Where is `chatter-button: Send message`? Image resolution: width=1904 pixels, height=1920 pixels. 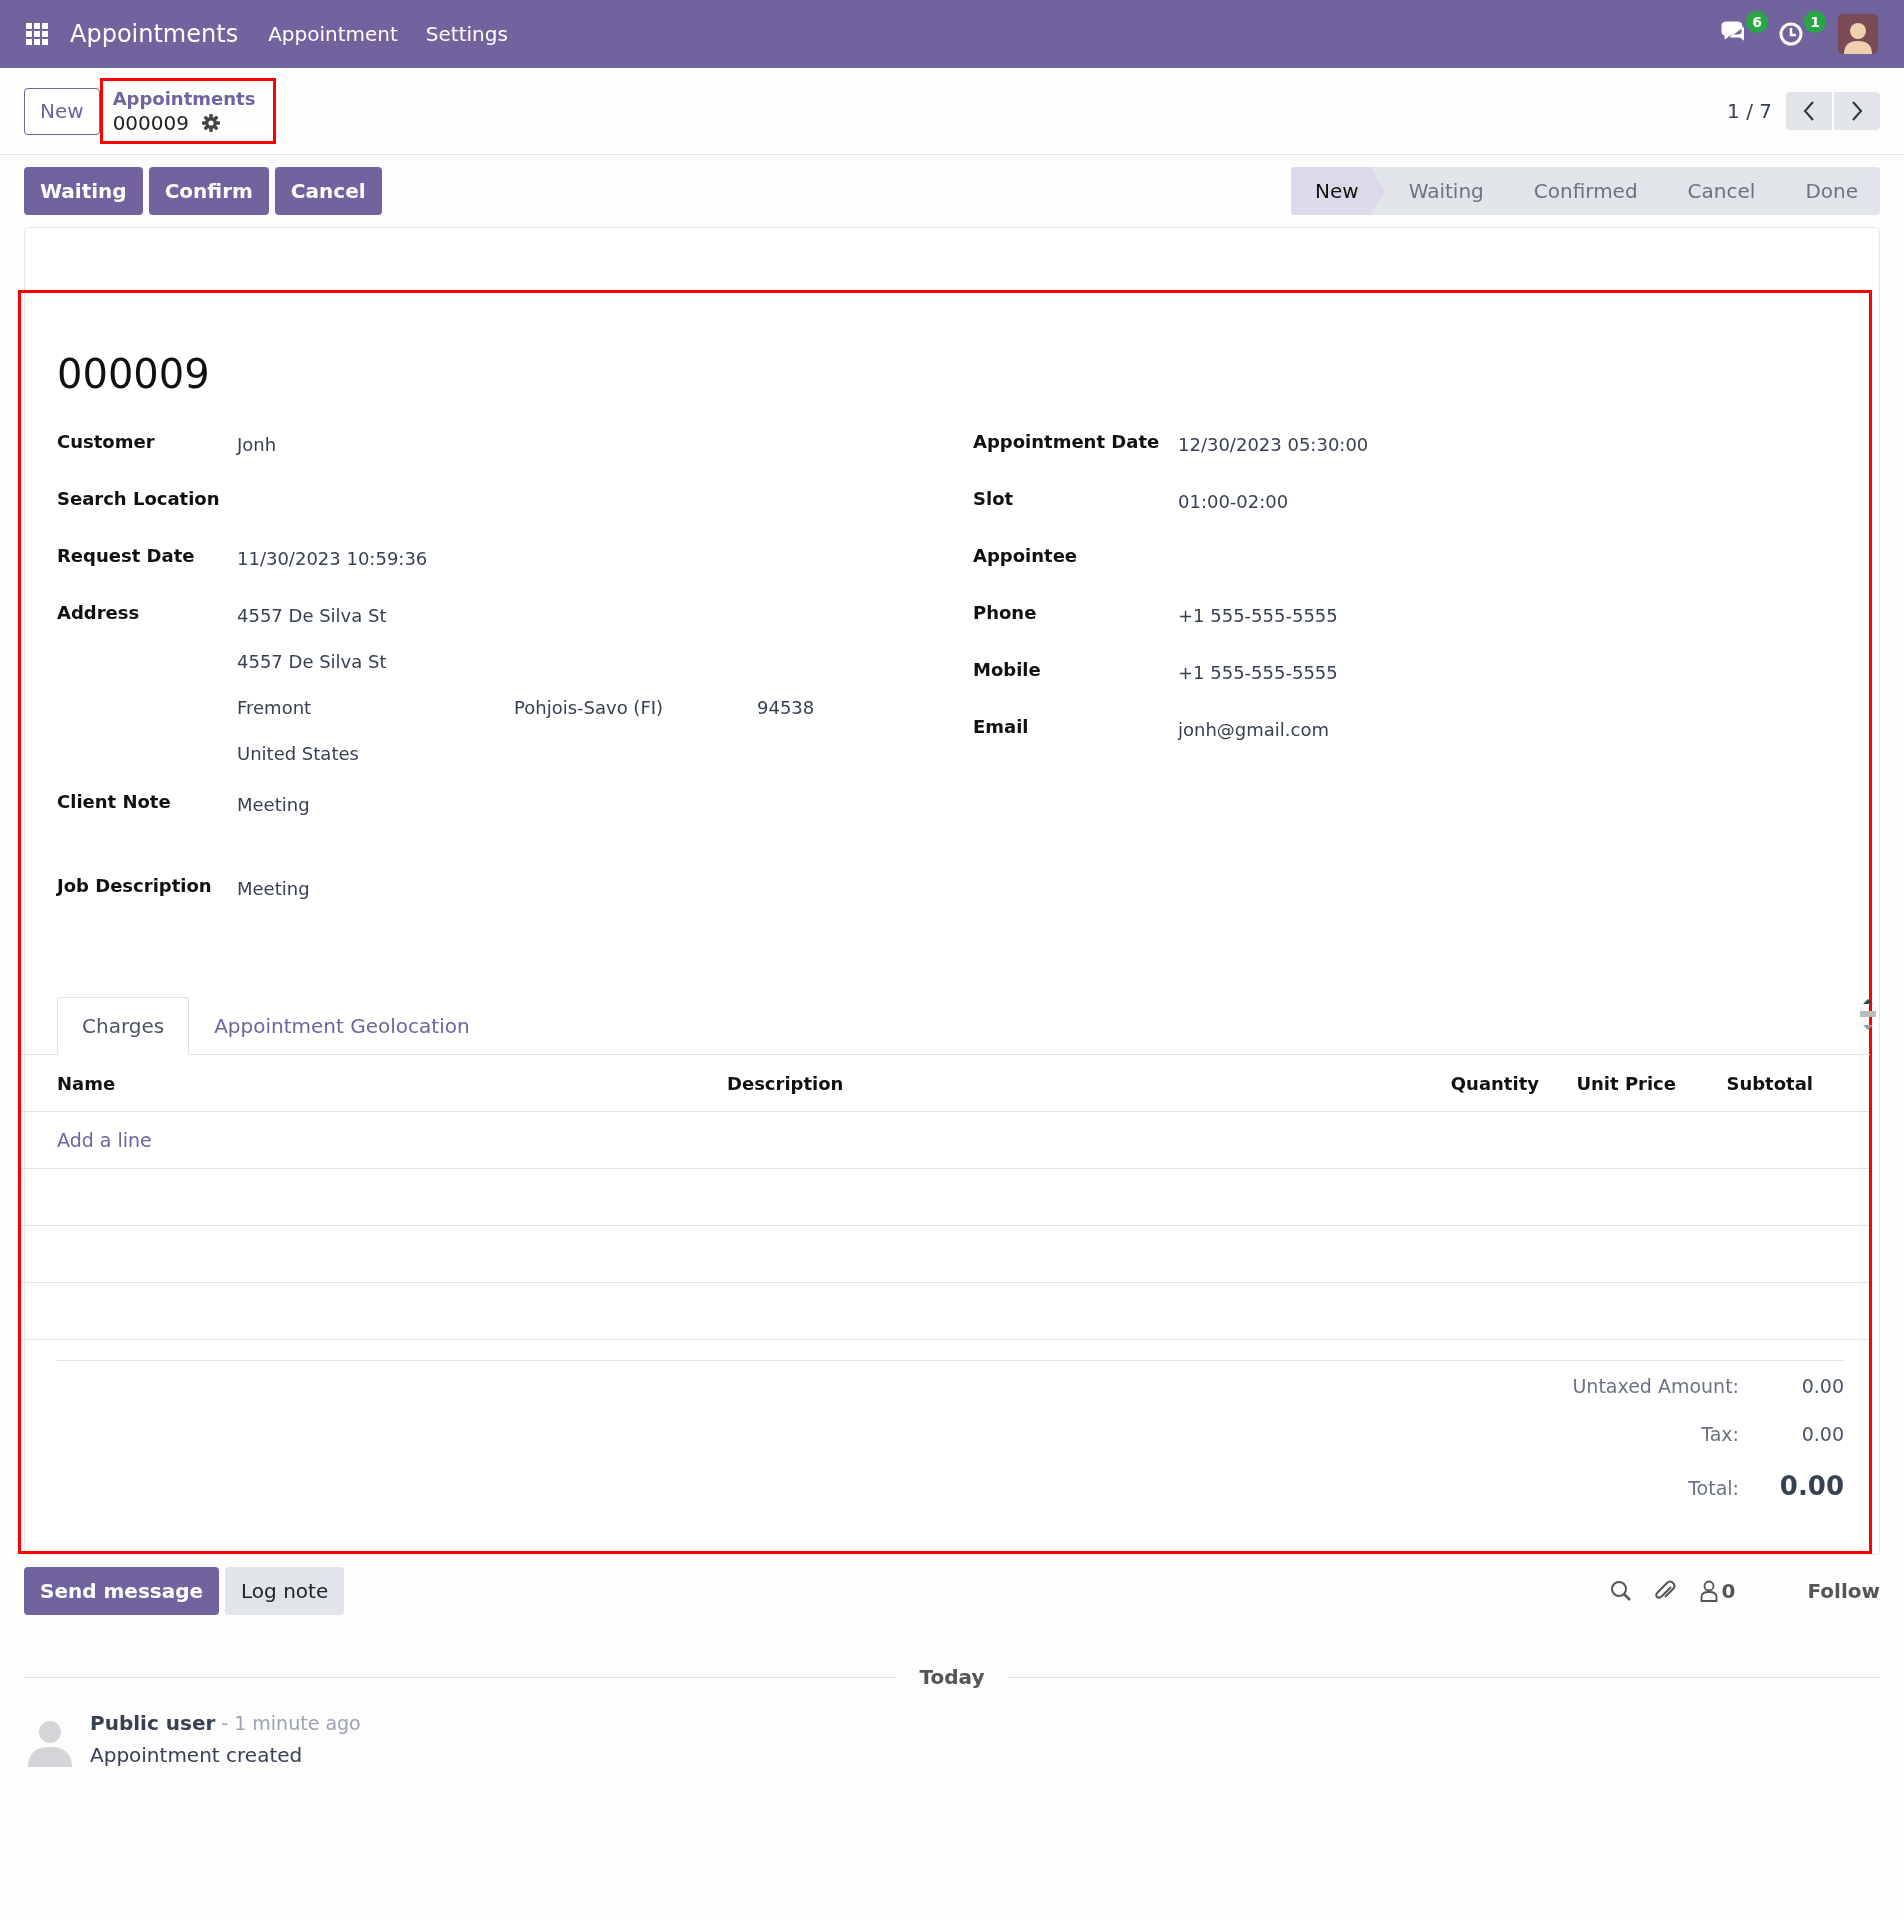
chatter-button: Send message is located at coordinates (122, 1591).